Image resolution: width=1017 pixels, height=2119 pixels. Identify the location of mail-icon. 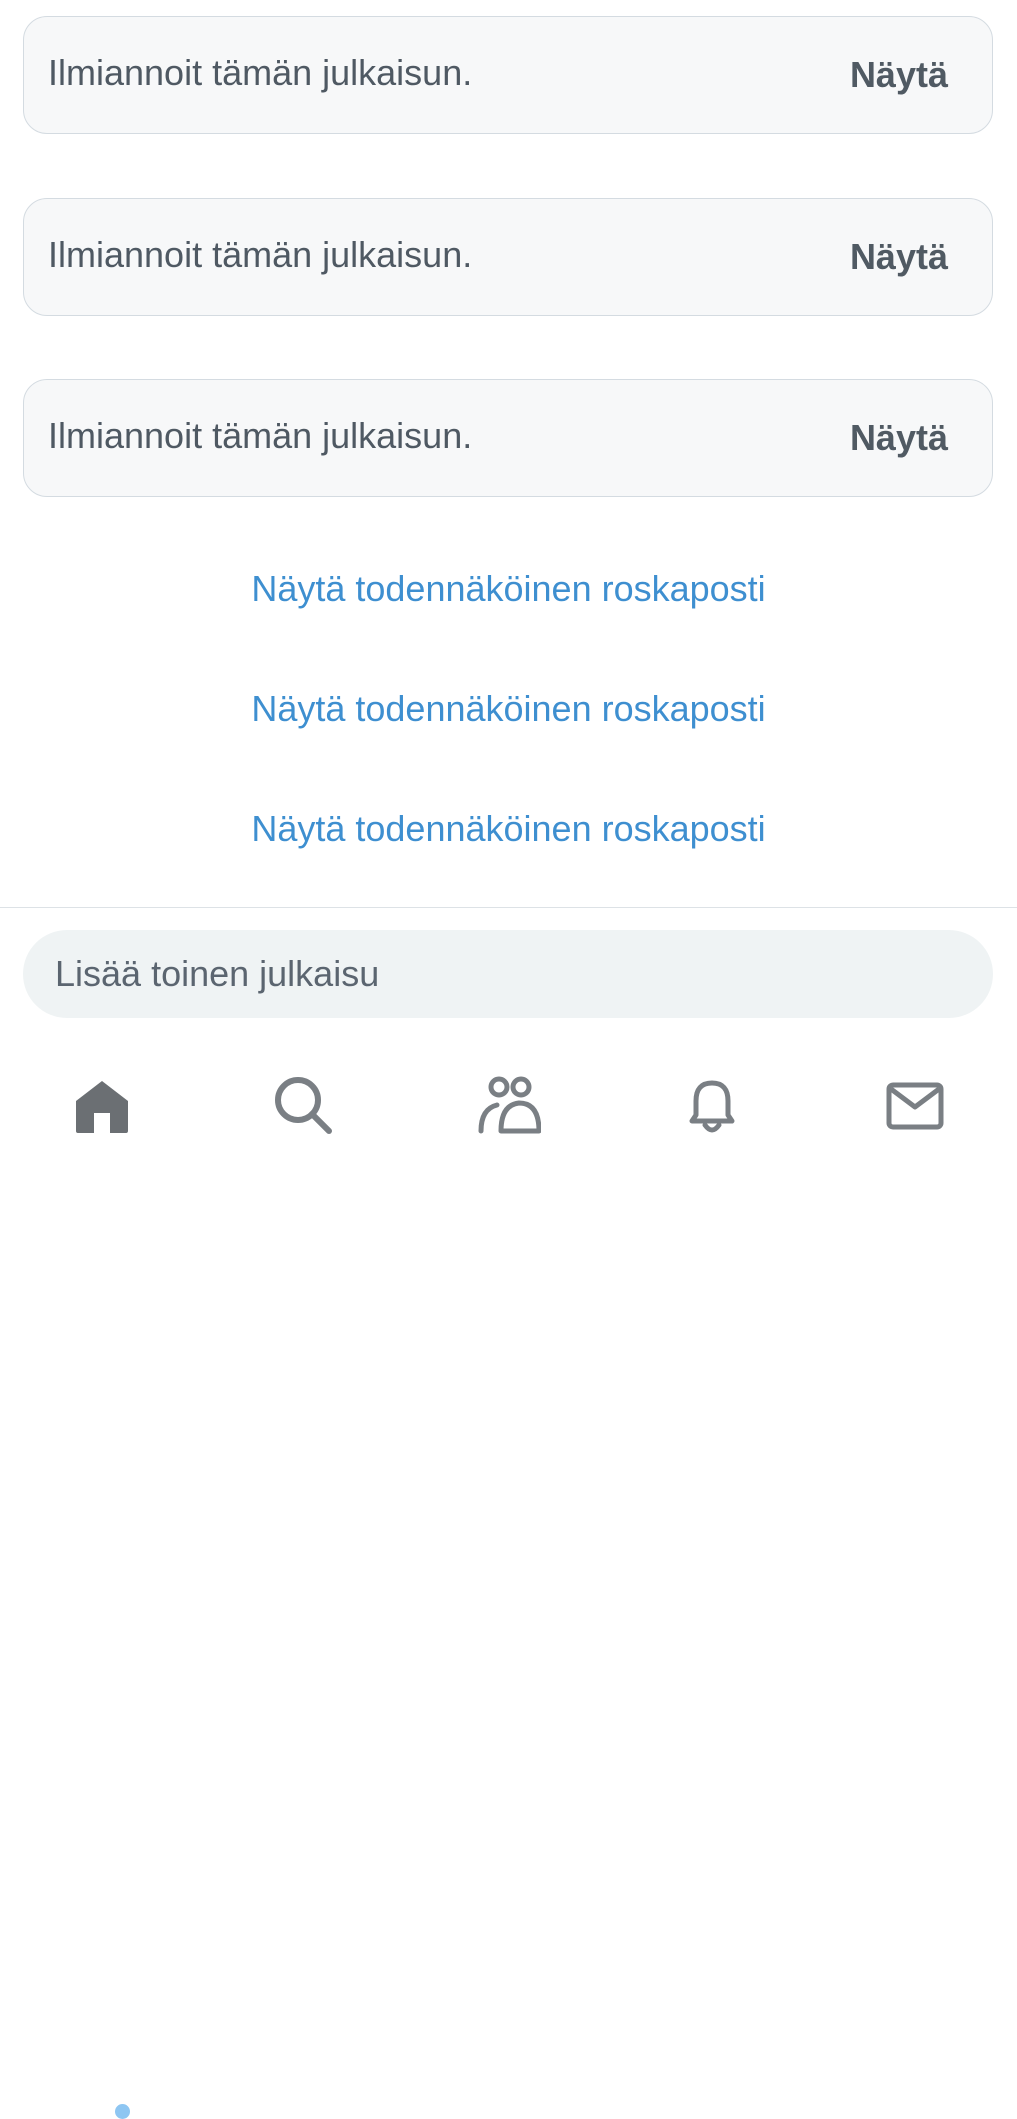
(915, 1106).